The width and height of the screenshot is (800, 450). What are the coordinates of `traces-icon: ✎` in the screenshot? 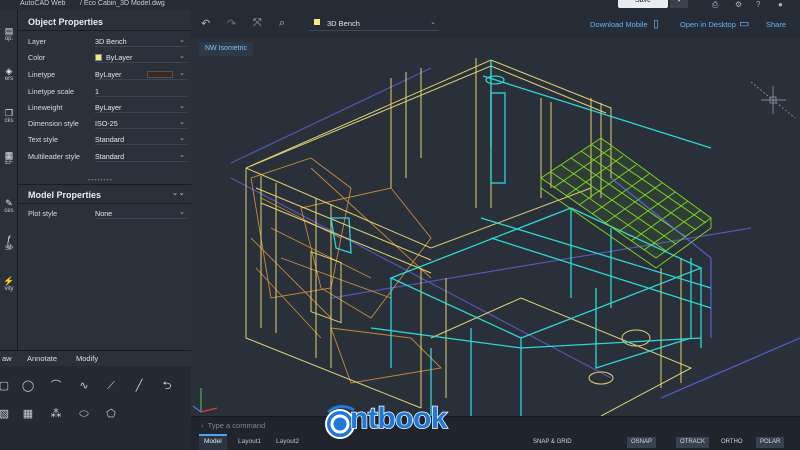 It's located at (9, 203).